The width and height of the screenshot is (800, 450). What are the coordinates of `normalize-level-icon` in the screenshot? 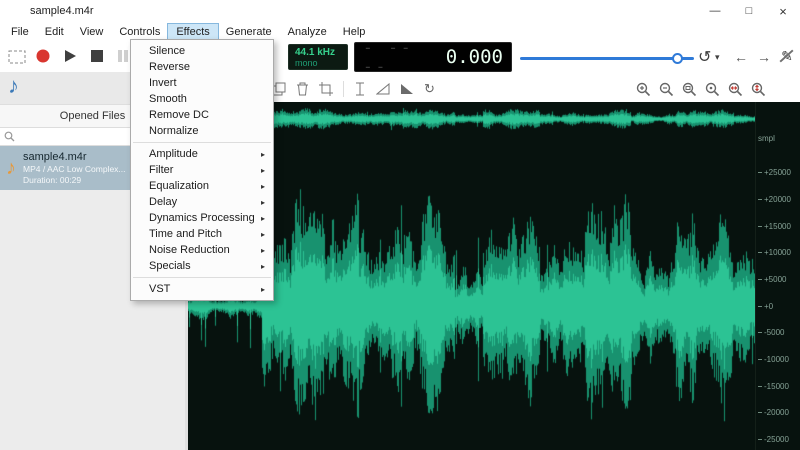 It's located at (360, 89).